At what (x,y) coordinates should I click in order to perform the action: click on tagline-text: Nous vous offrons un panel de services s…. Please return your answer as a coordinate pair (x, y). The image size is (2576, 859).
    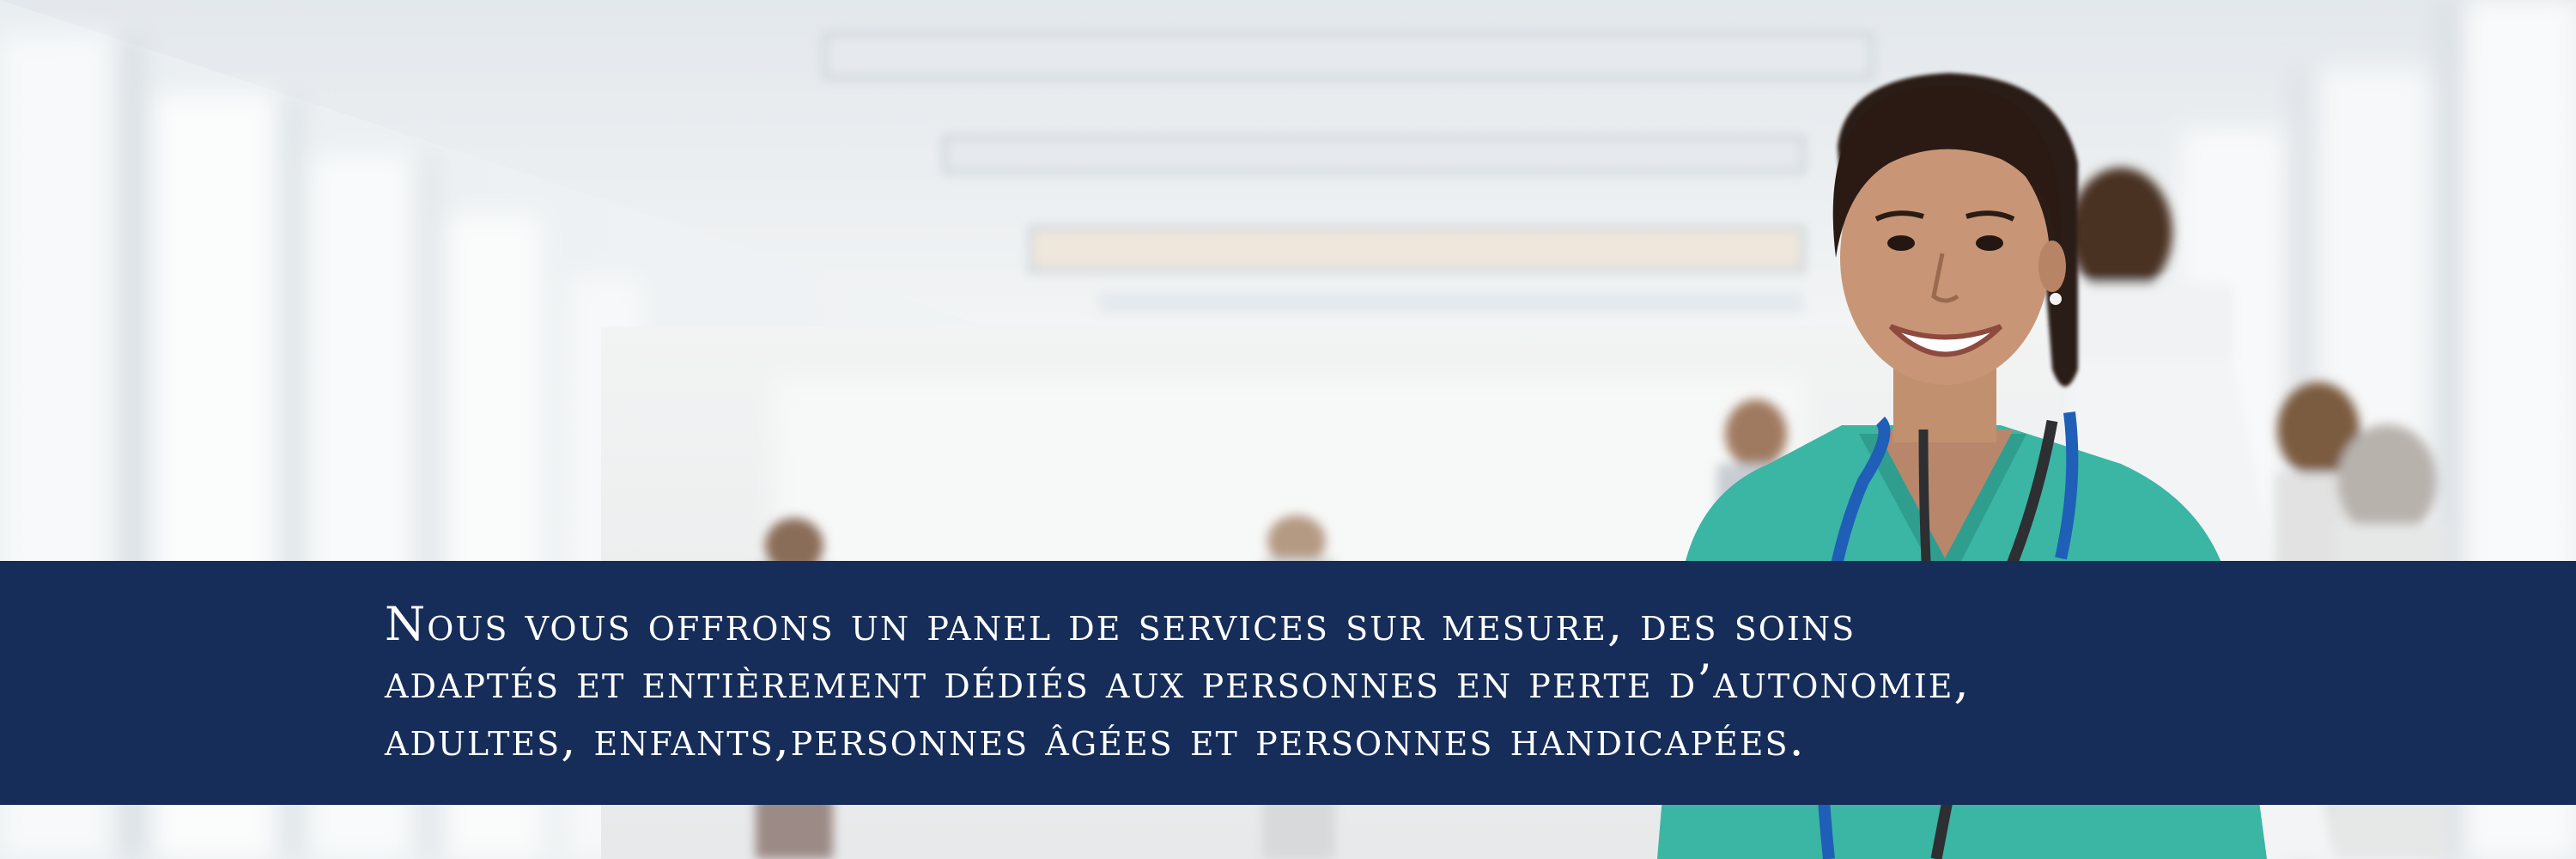
    Looking at the image, I should click on (1330, 681).